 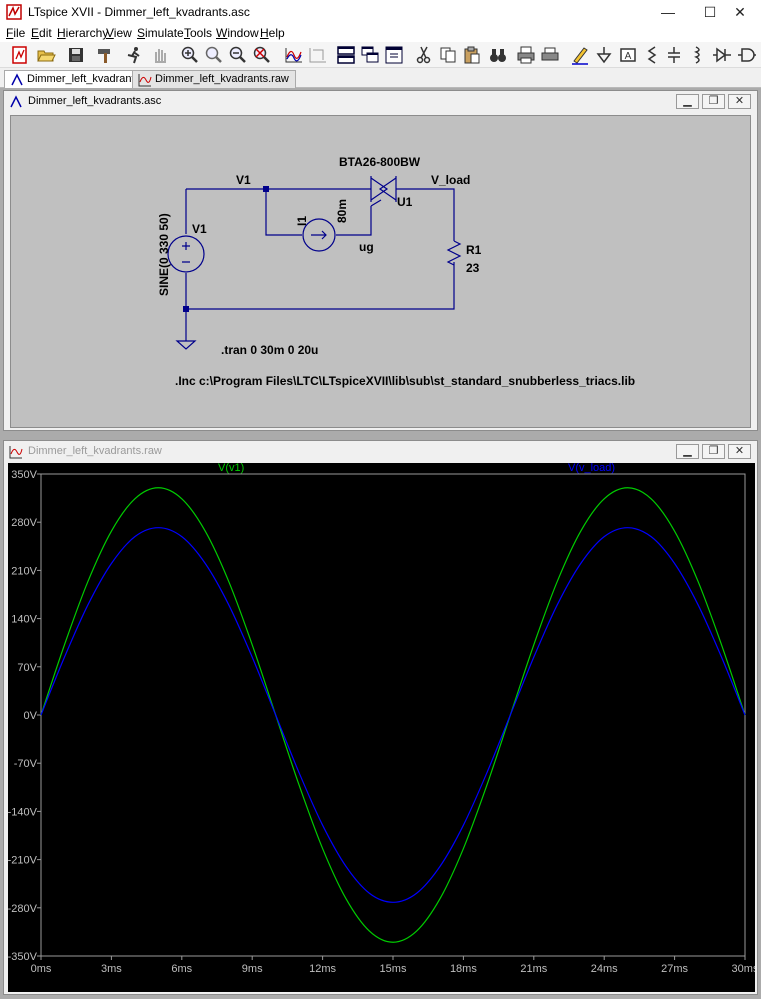 I want to click on waveform-window-titlebar: Dimmer_left_kvadrants.raw ▁ ❐ ✕, so click(x=380, y=452).